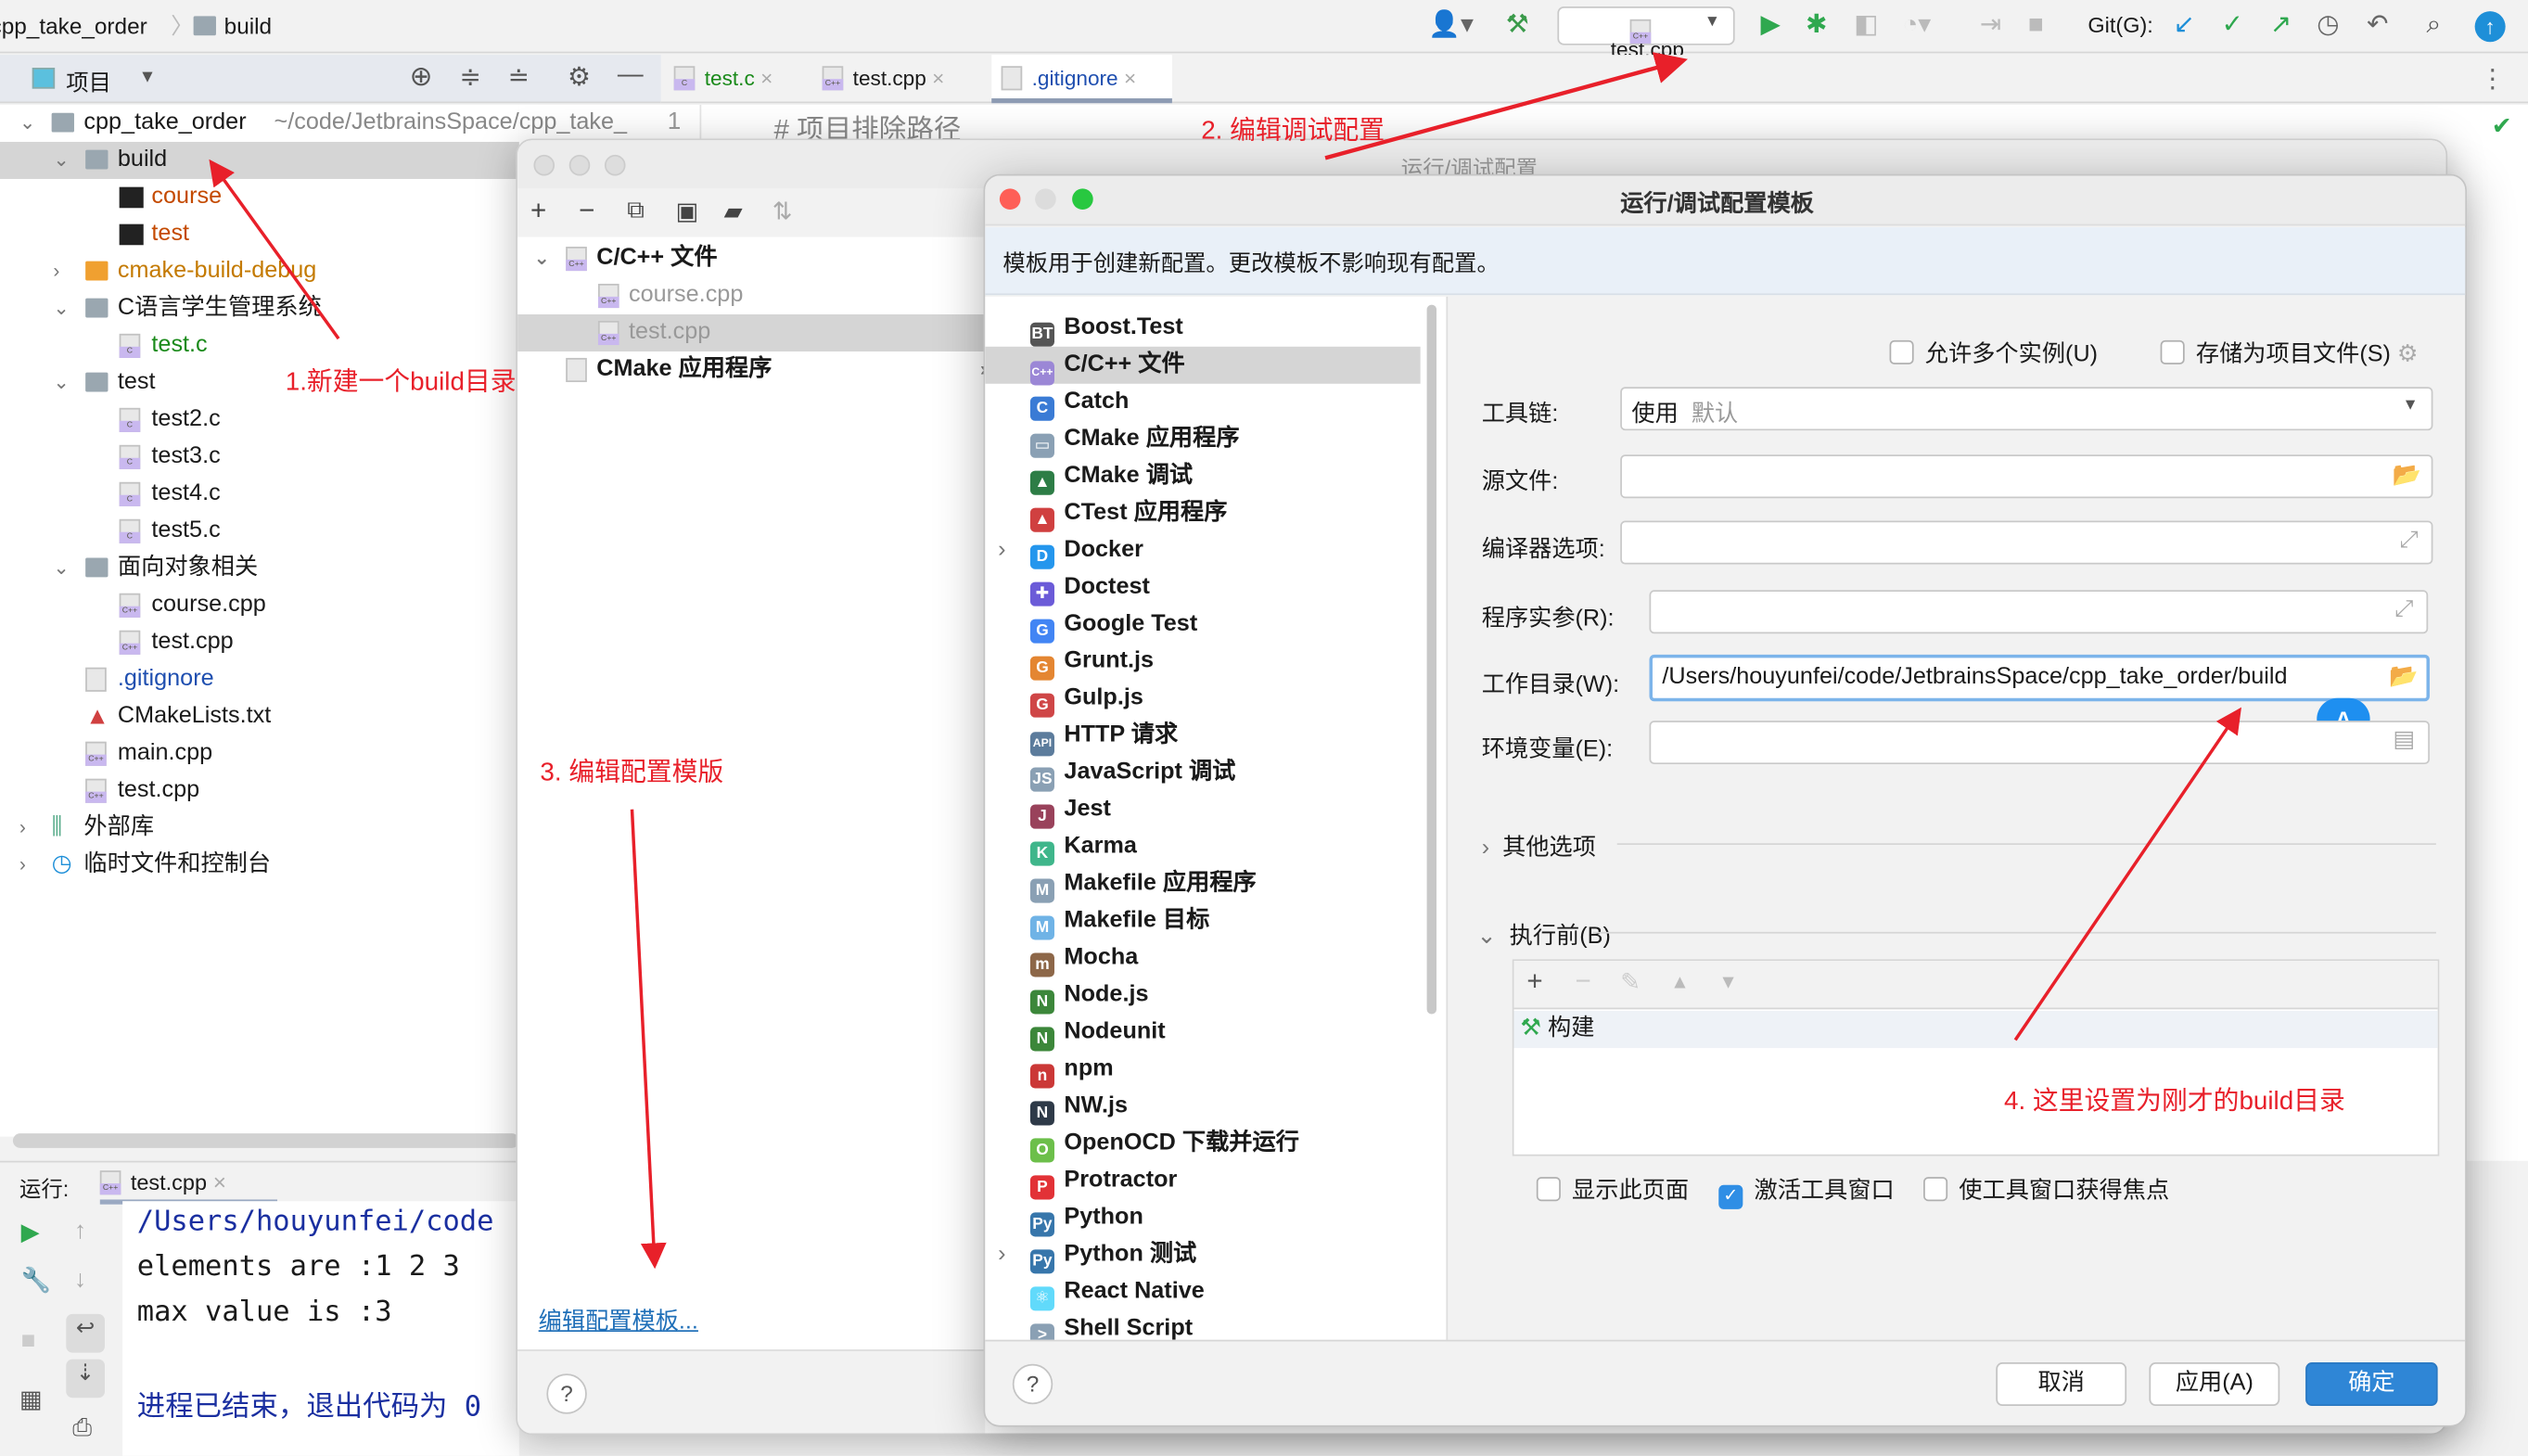 This screenshot has width=2528, height=1456. What do you see at coordinates (1070, 810) in the screenshot?
I see `template-item: J Jest` at bounding box center [1070, 810].